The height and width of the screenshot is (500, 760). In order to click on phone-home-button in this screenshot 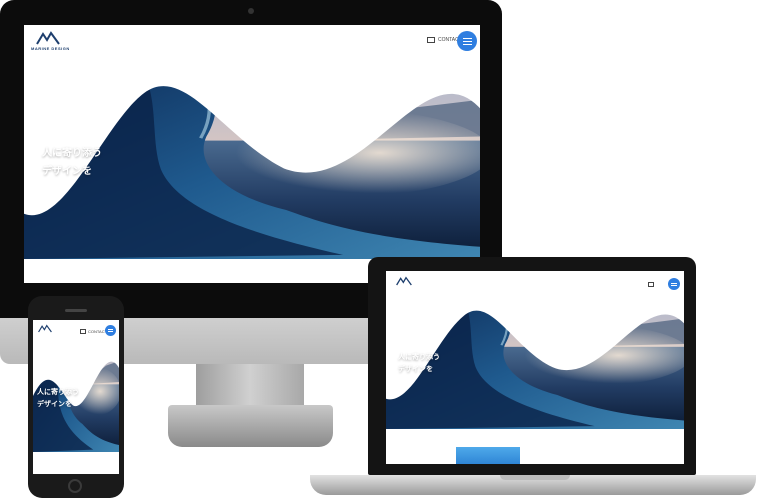, I will do `click(75, 486)`.